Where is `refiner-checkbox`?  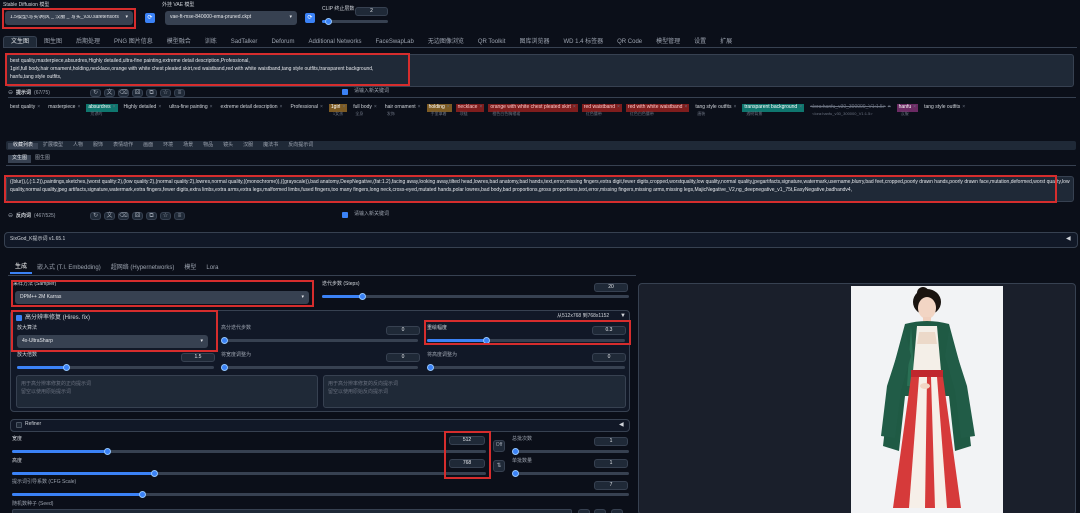
refiner-checkbox is located at coordinates (19, 425).